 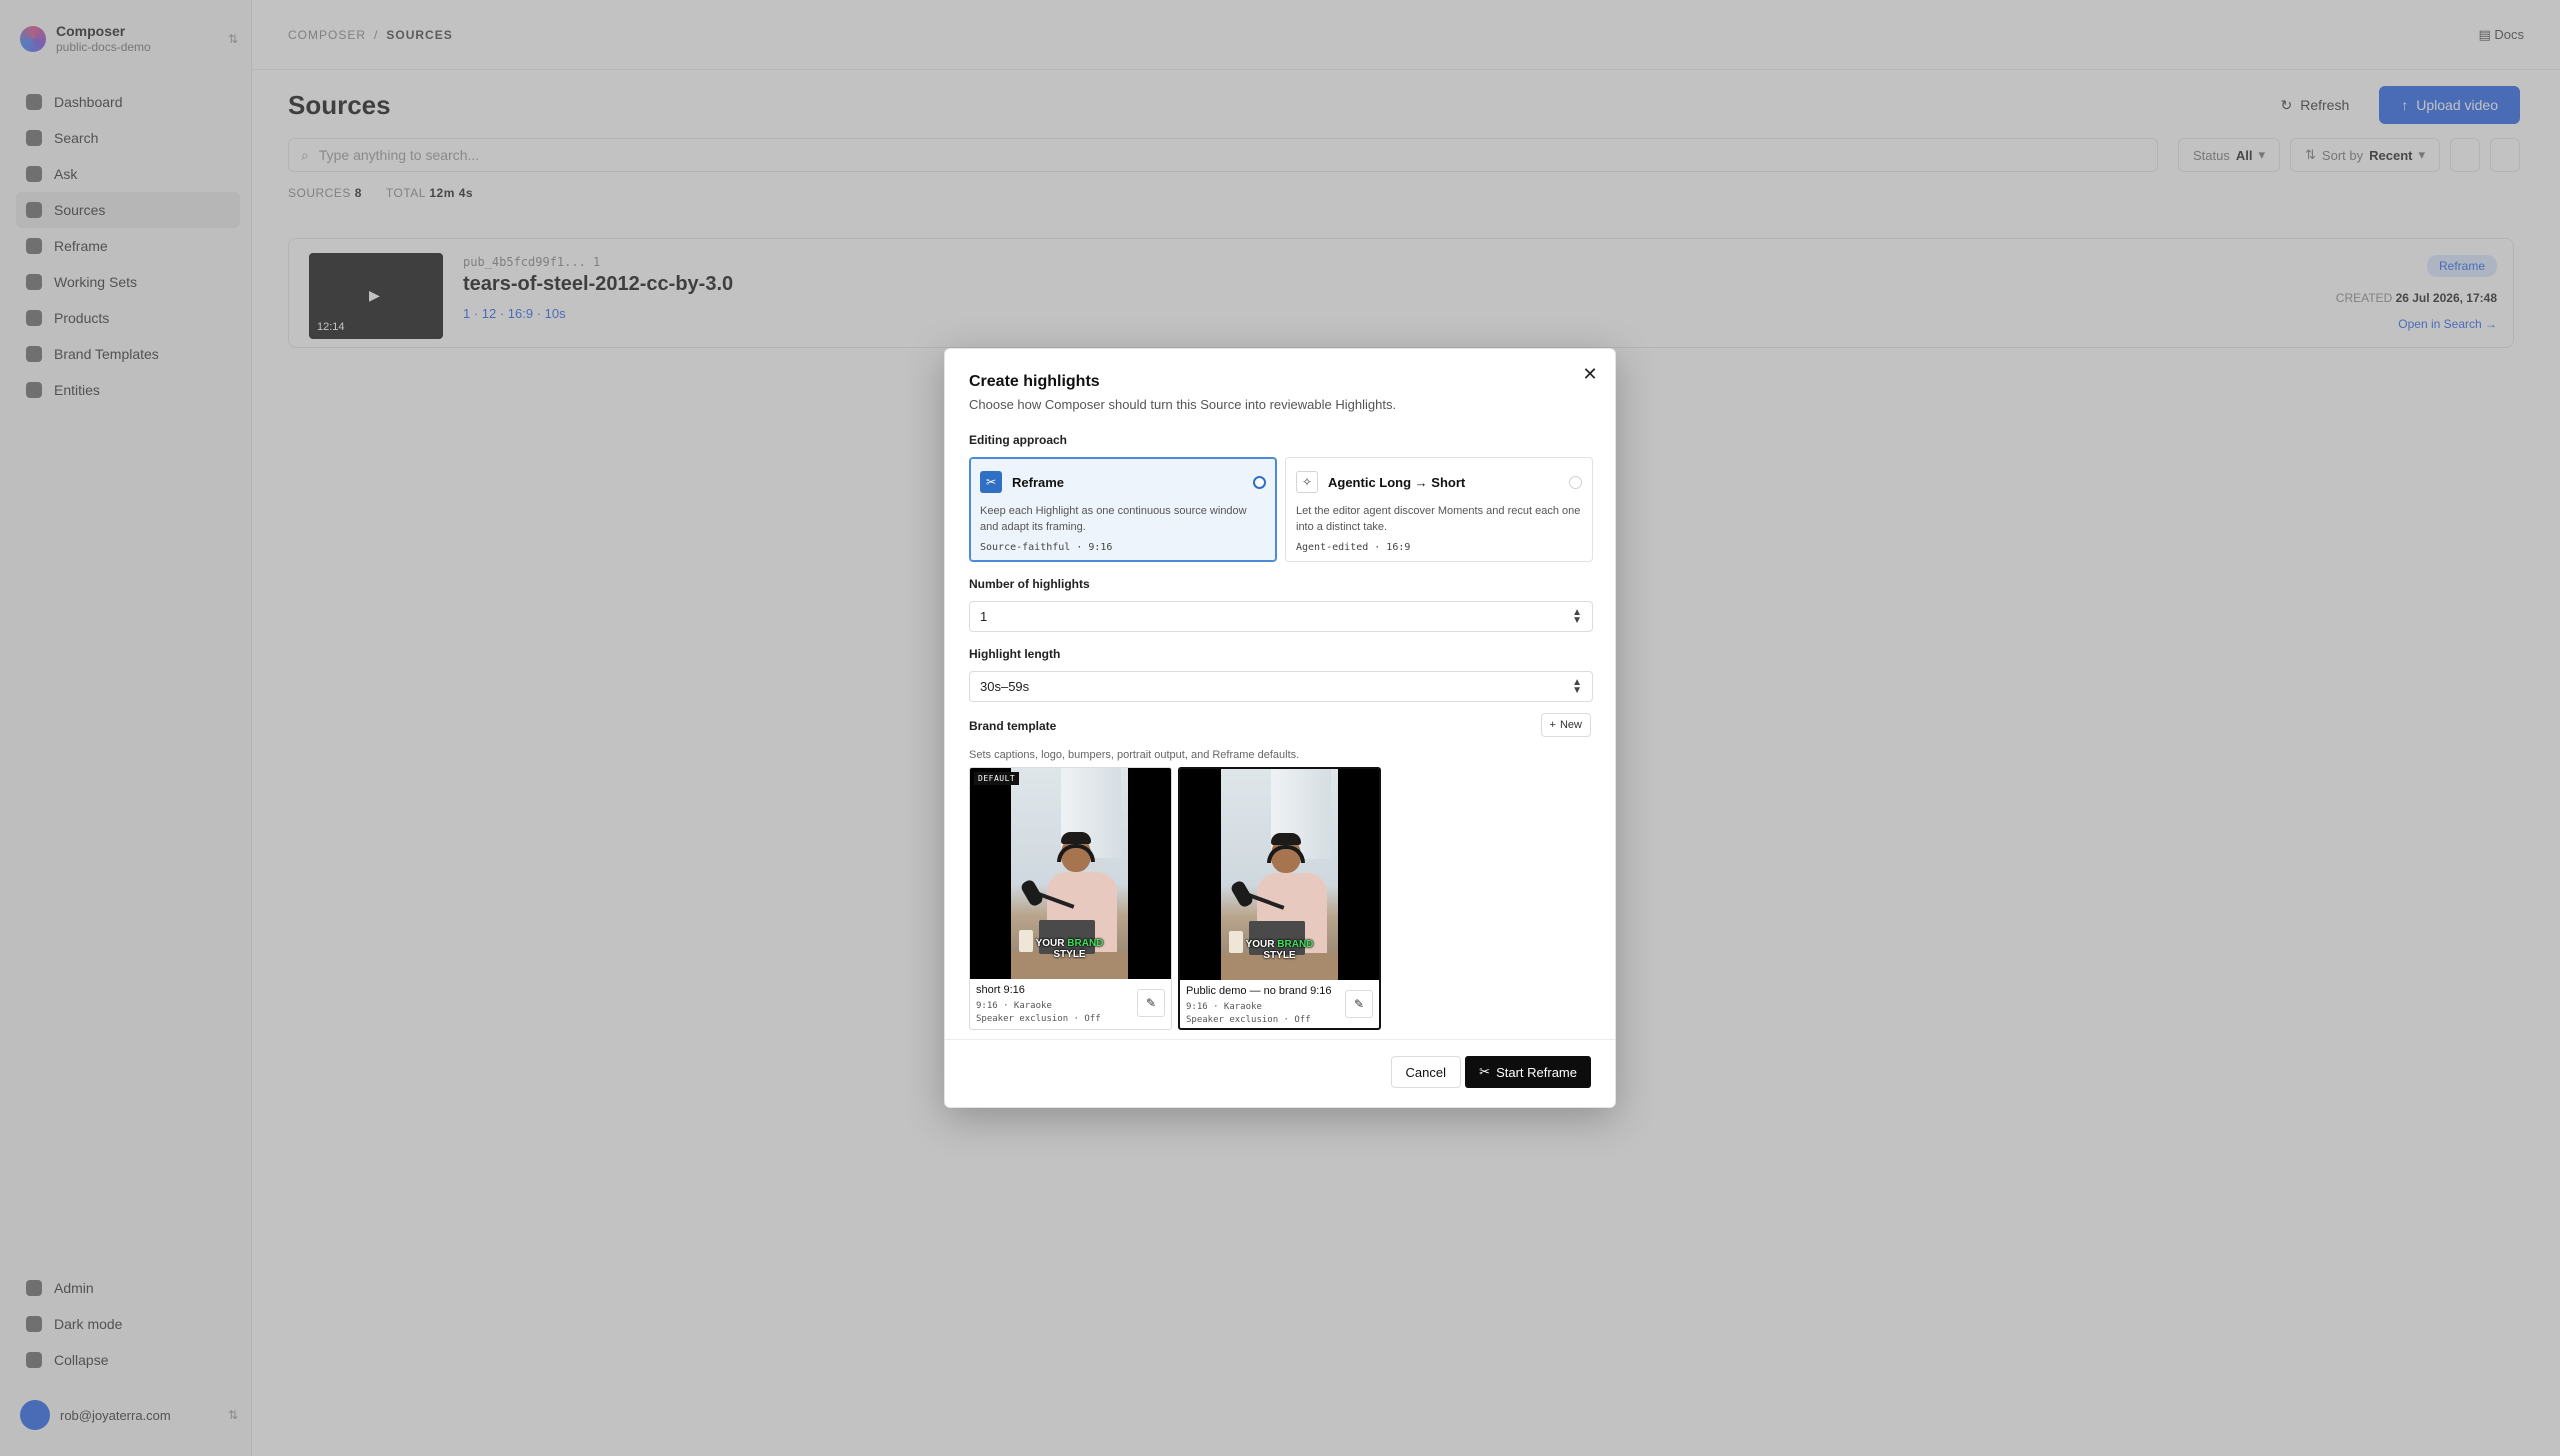 What do you see at coordinates (1013, 726) in the screenshot?
I see `brand-template-label: Brand template` at bounding box center [1013, 726].